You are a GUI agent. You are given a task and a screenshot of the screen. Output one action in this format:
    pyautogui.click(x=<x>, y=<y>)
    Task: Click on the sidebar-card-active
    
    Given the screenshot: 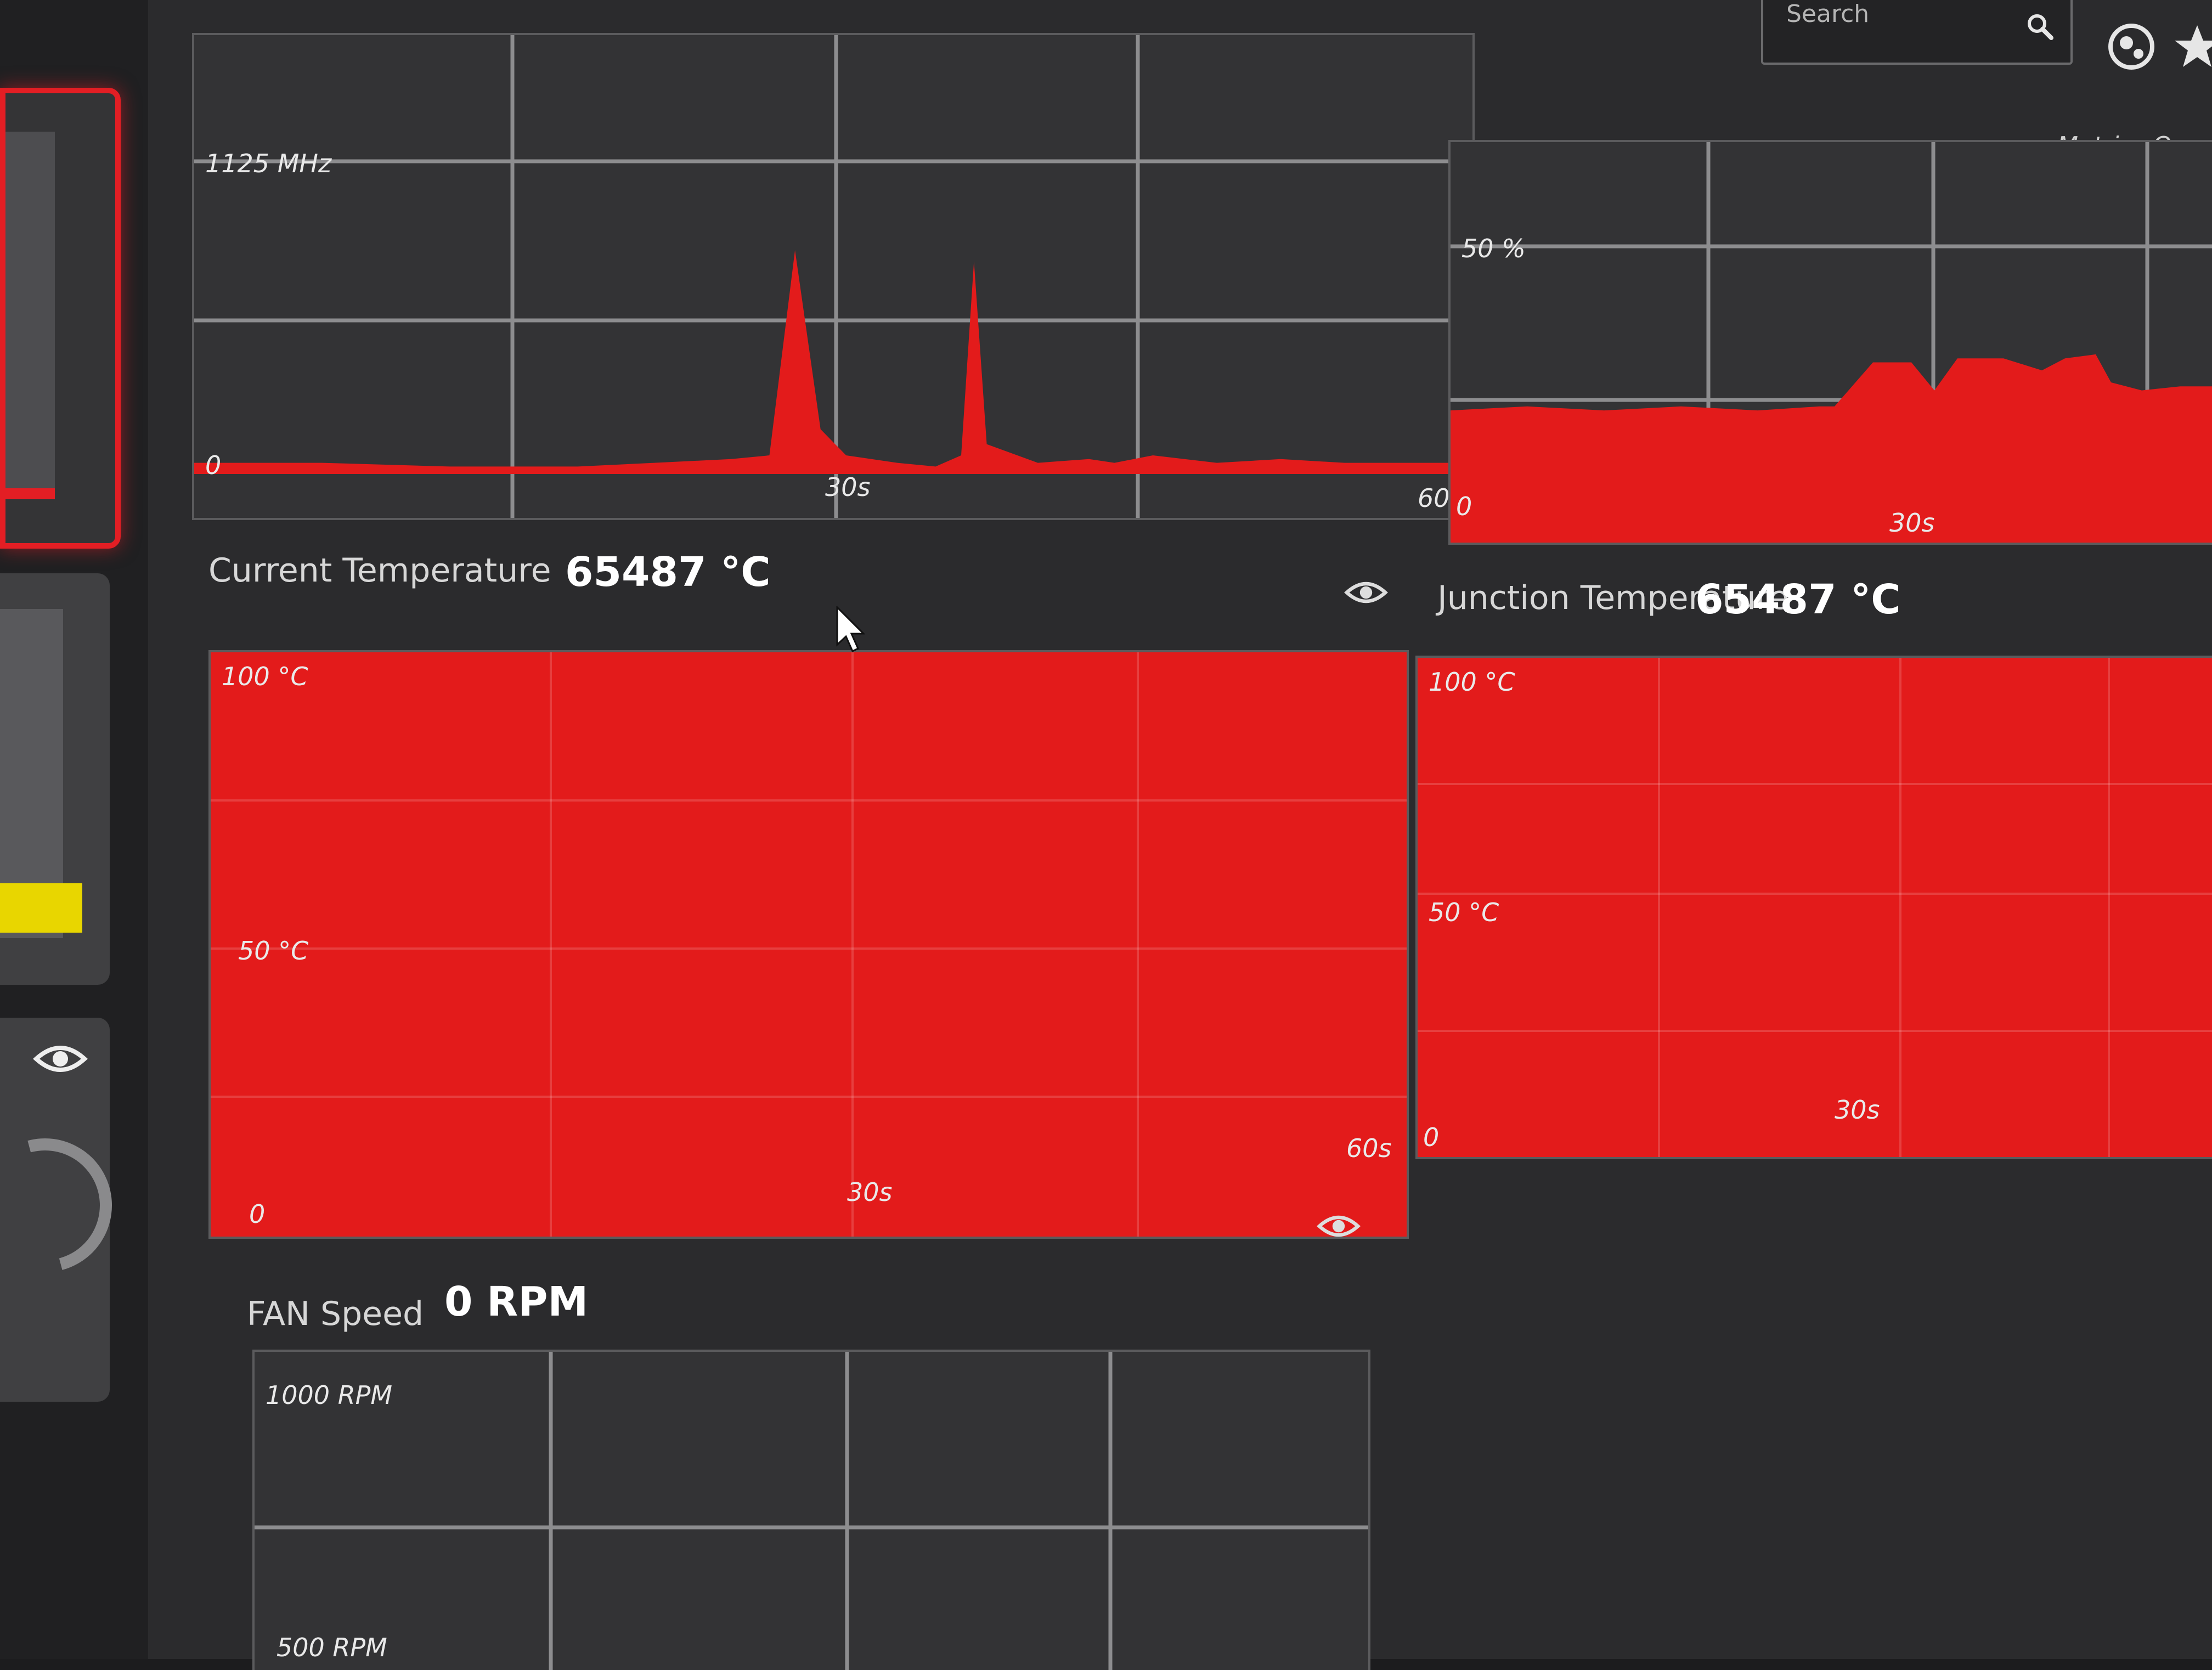 What is the action you would take?
    pyautogui.click(x=60, y=319)
    